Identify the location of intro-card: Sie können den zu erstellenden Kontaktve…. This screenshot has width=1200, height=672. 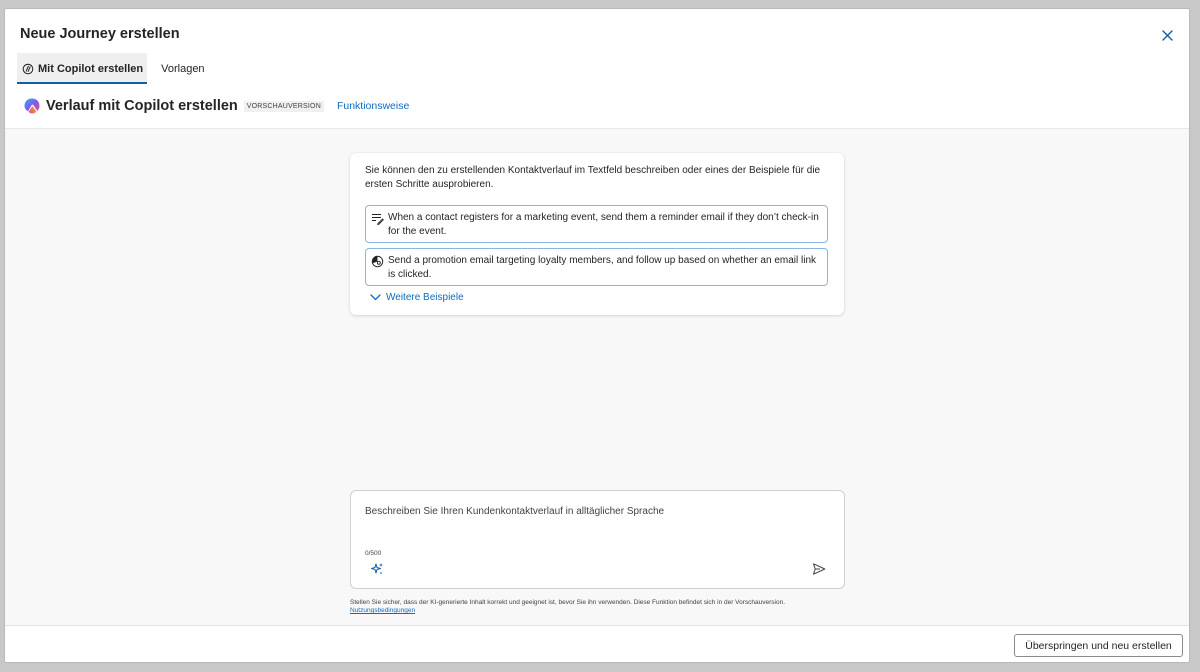
(597, 234).